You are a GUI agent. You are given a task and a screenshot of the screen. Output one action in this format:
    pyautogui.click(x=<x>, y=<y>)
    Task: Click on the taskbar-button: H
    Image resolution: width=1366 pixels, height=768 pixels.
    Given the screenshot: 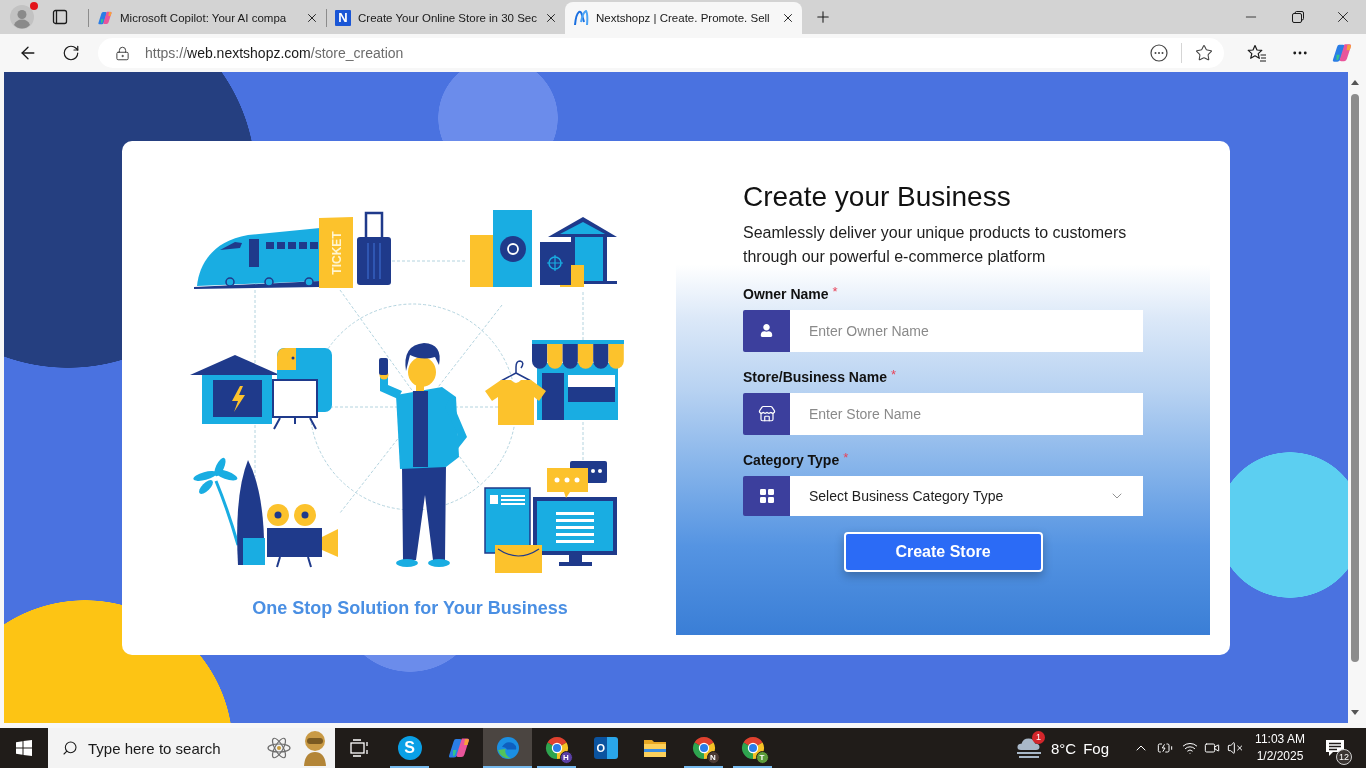 What is the action you would take?
    pyautogui.click(x=556, y=748)
    